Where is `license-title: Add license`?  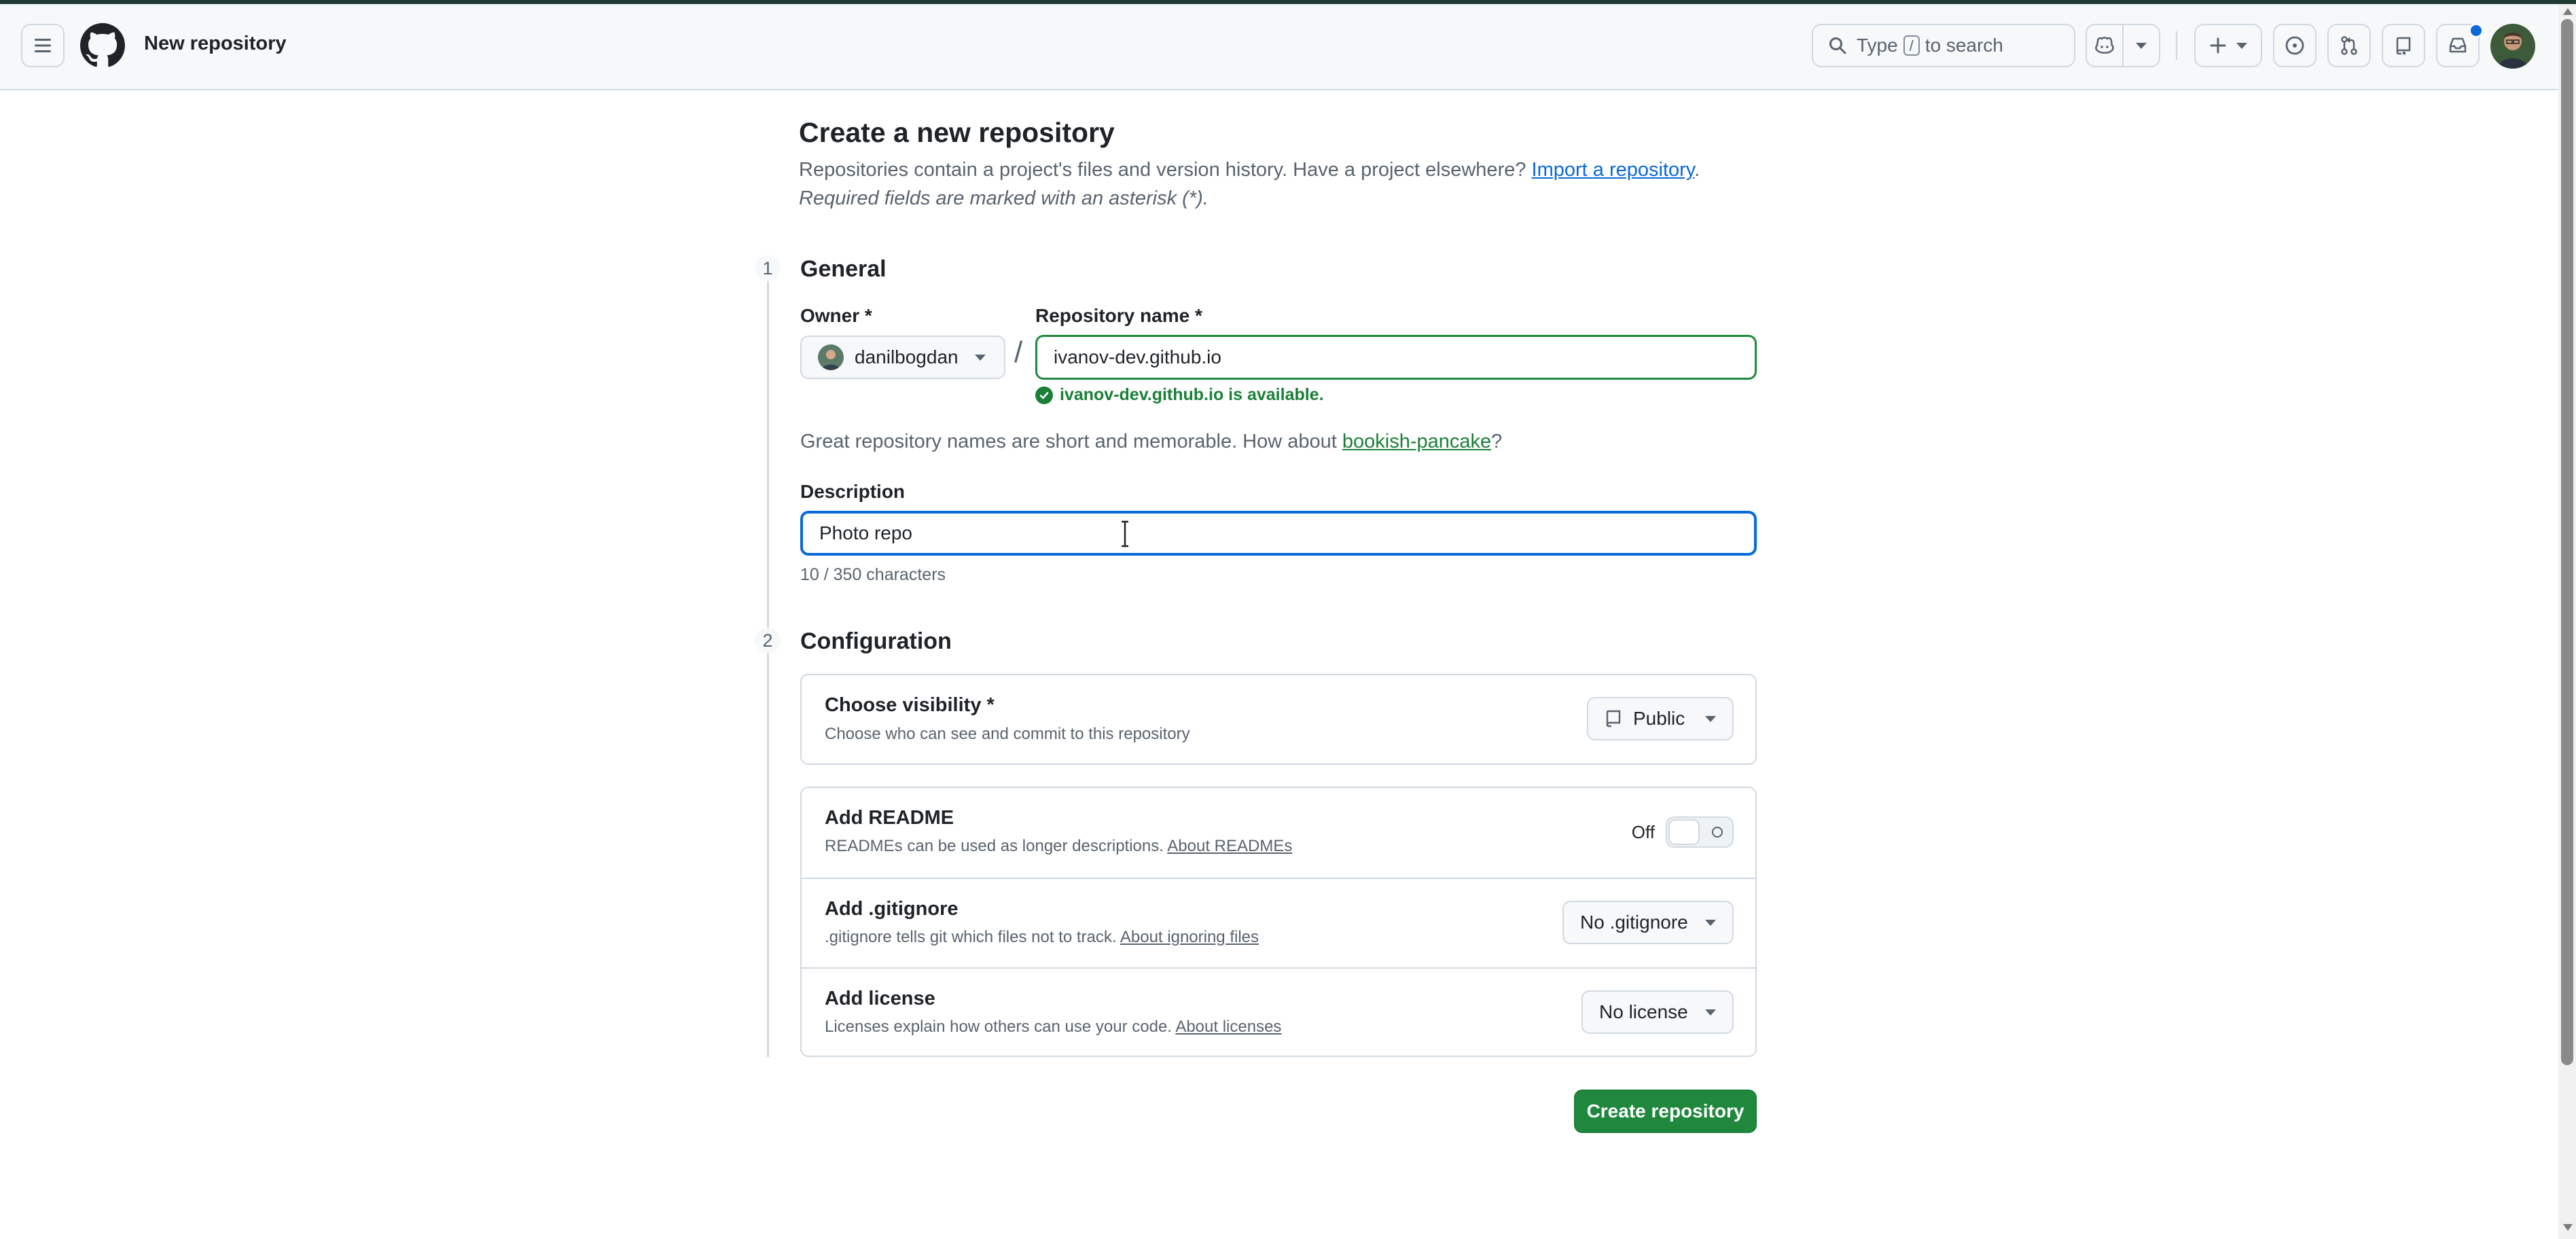 license-title: Add license is located at coordinates (880, 998).